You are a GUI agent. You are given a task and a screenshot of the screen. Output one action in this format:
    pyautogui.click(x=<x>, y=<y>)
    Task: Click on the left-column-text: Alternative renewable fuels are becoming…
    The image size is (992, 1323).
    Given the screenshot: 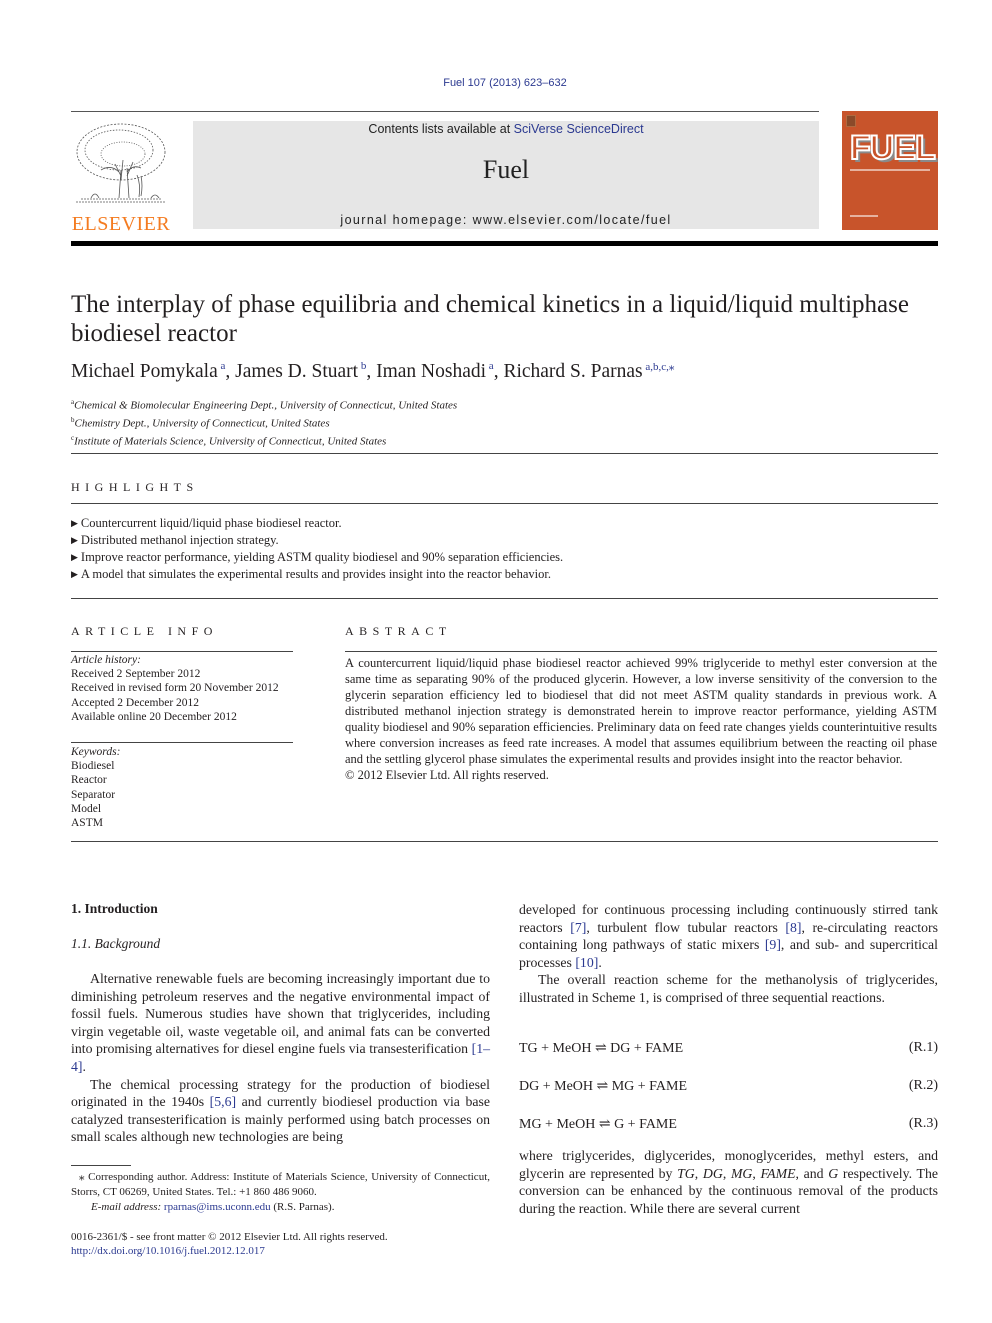 What is the action you would take?
    pyautogui.click(x=280, y=1058)
    